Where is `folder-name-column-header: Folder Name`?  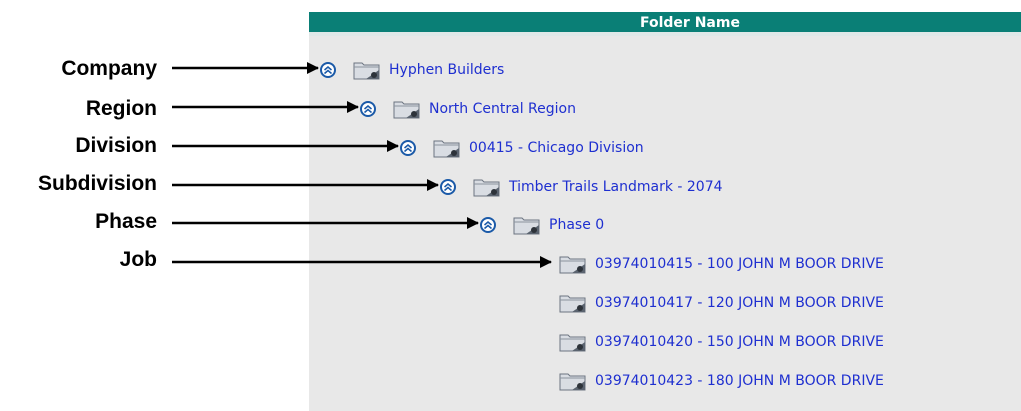
folder-name-column-header: Folder Name is located at coordinates (665, 24).